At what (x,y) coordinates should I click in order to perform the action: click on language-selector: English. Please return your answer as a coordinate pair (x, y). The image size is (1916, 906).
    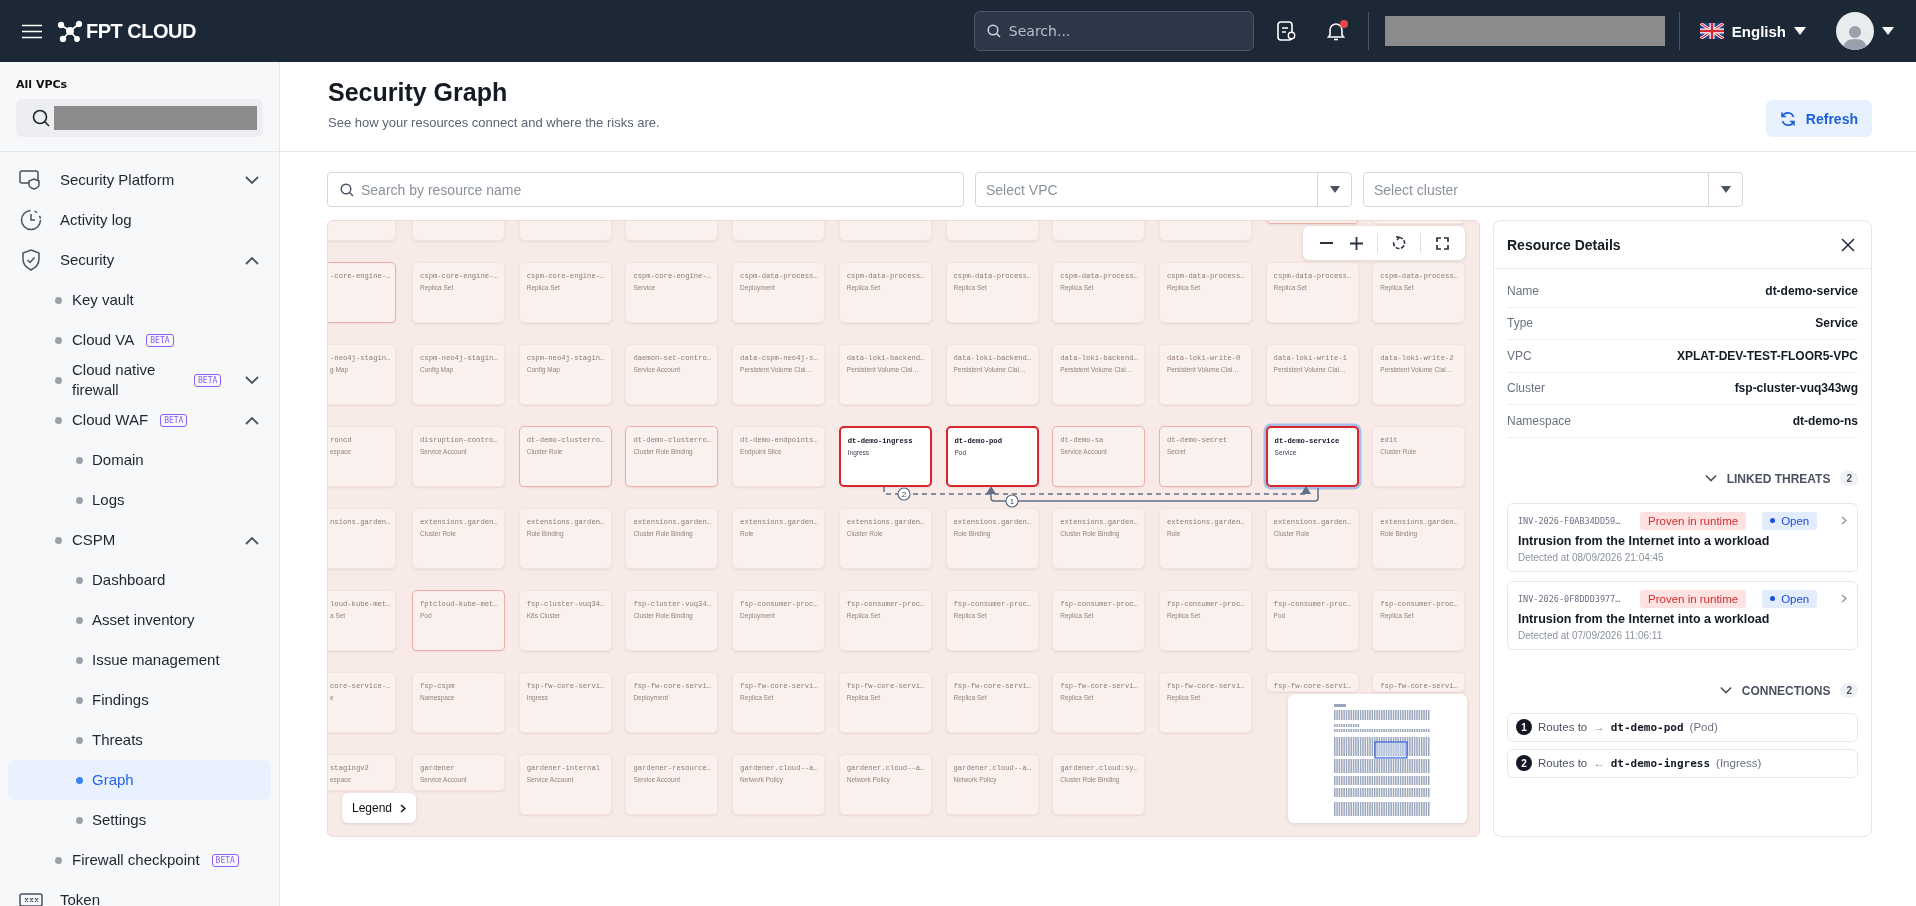
    Looking at the image, I should click on (1752, 31).